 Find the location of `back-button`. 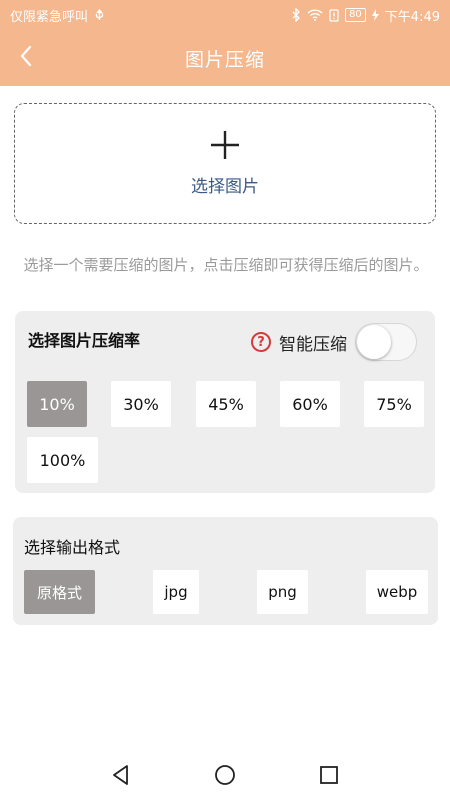

back-button is located at coordinates (26, 58).